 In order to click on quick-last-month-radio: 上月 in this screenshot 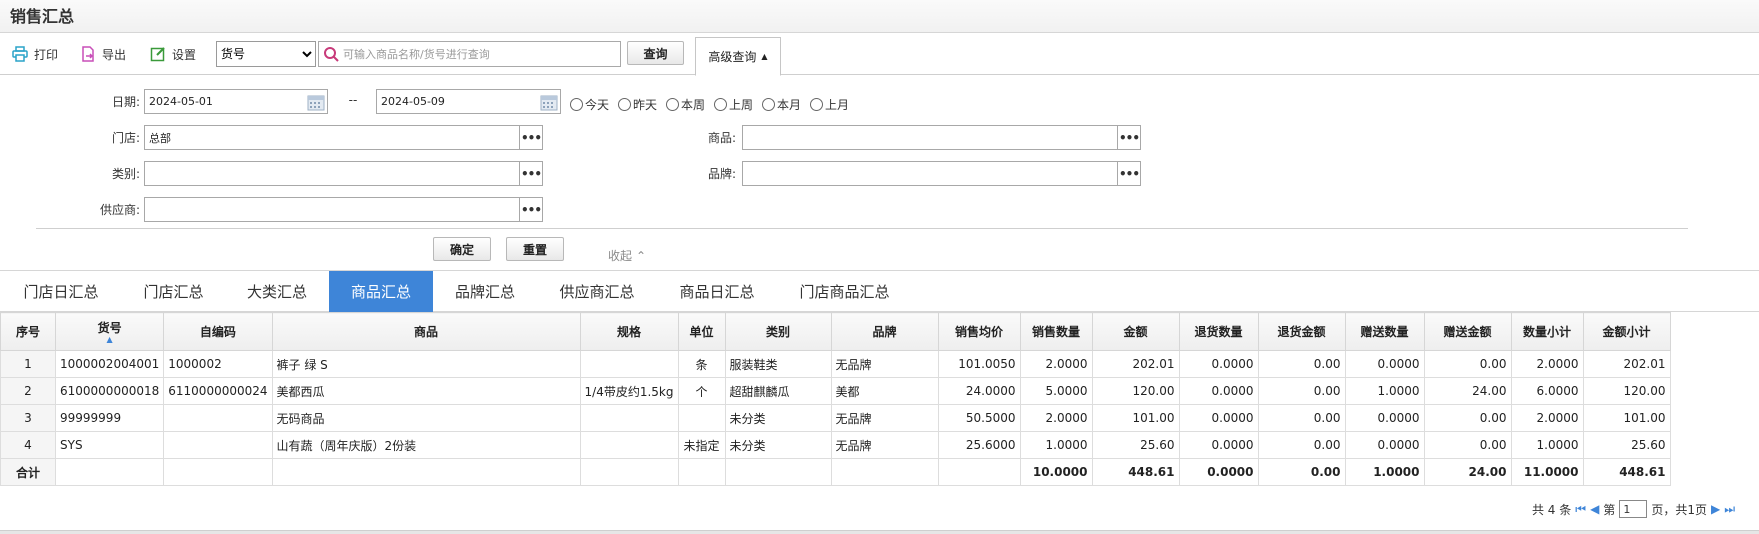, I will do `click(829, 104)`.